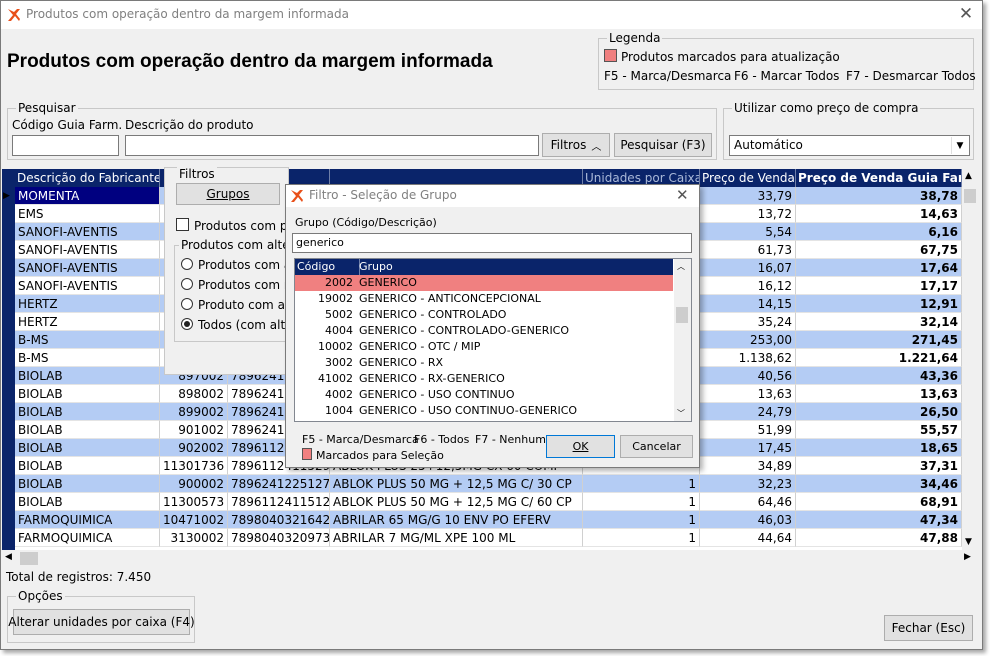  I want to click on cell-pvg: 47,88, so click(879, 538).